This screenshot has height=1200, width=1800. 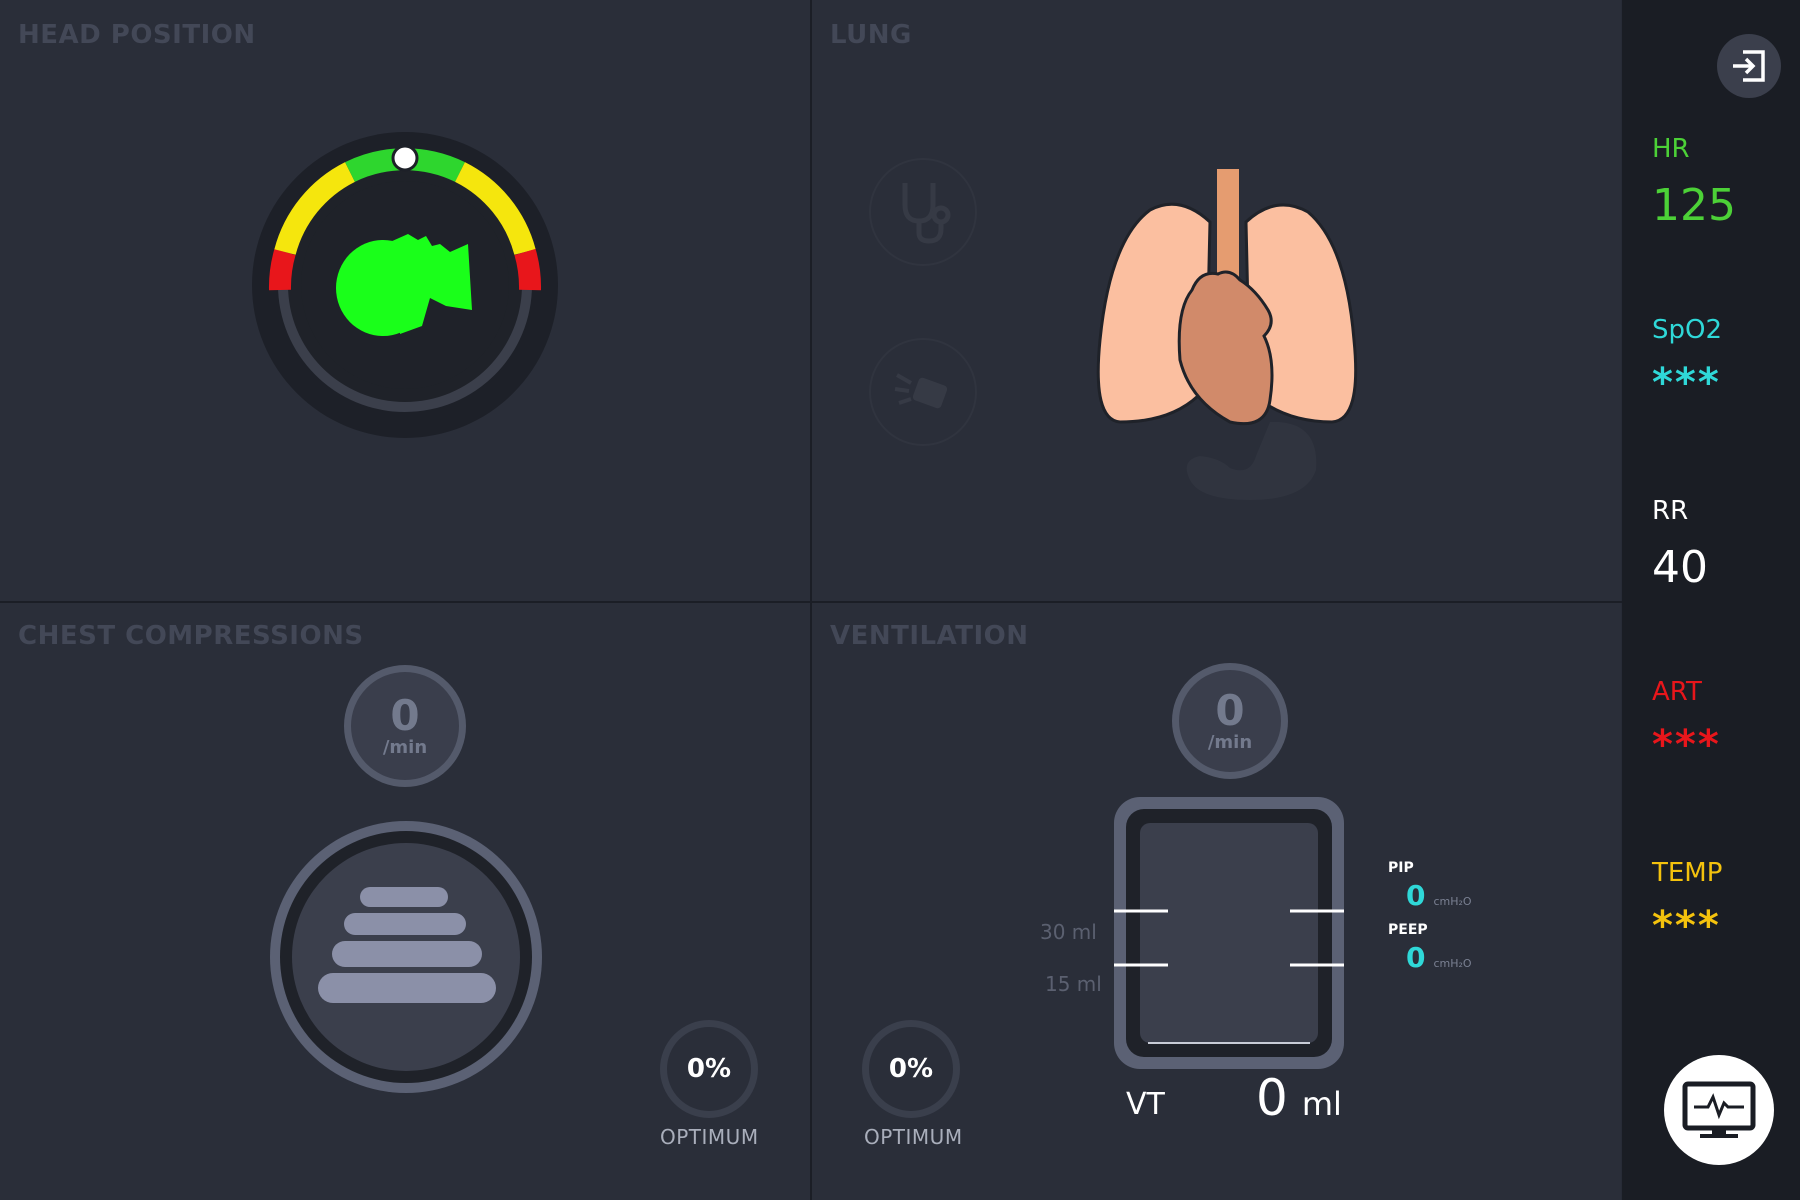 I want to click on compression-rate-value: 0, so click(x=405, y=715).